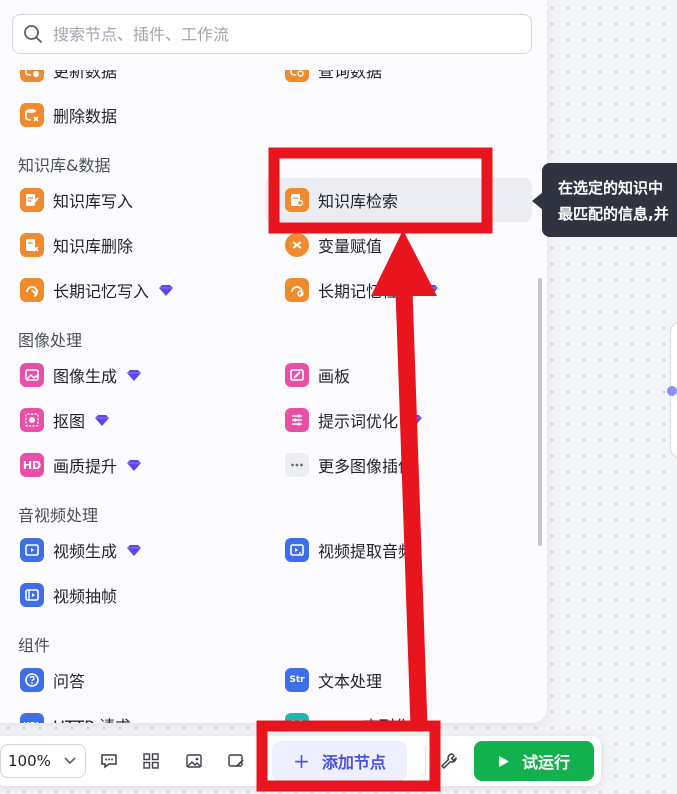  What do you see at coordinates (93, 201) in the screenshot?
I see `node-item-label: 知识库写入` at bounding box center [93, 201].